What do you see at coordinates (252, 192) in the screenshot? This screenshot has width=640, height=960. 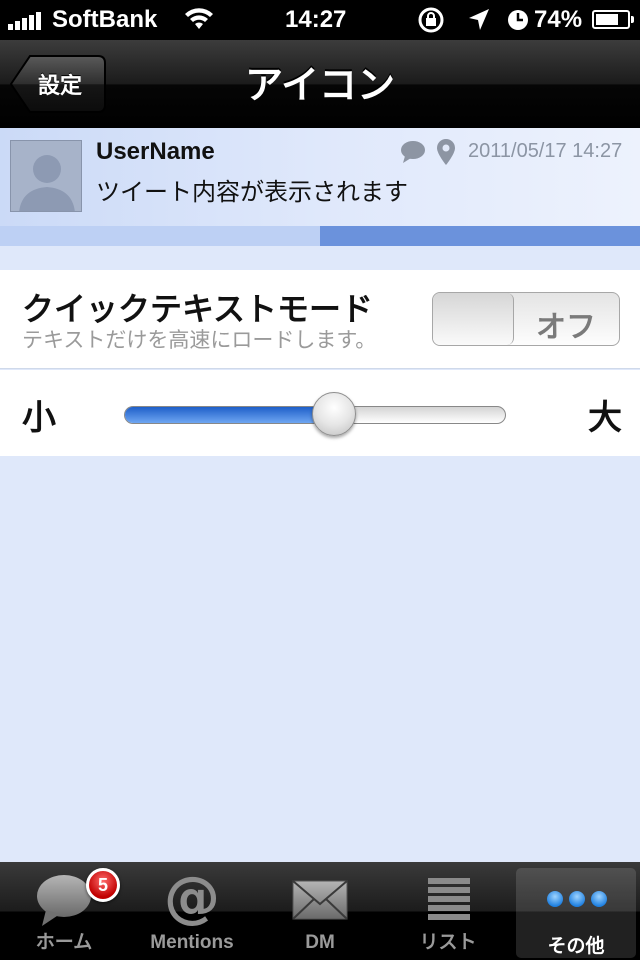 I see `tweet-text: ツイート内容が表示されます` at bounding box center [252, 192].